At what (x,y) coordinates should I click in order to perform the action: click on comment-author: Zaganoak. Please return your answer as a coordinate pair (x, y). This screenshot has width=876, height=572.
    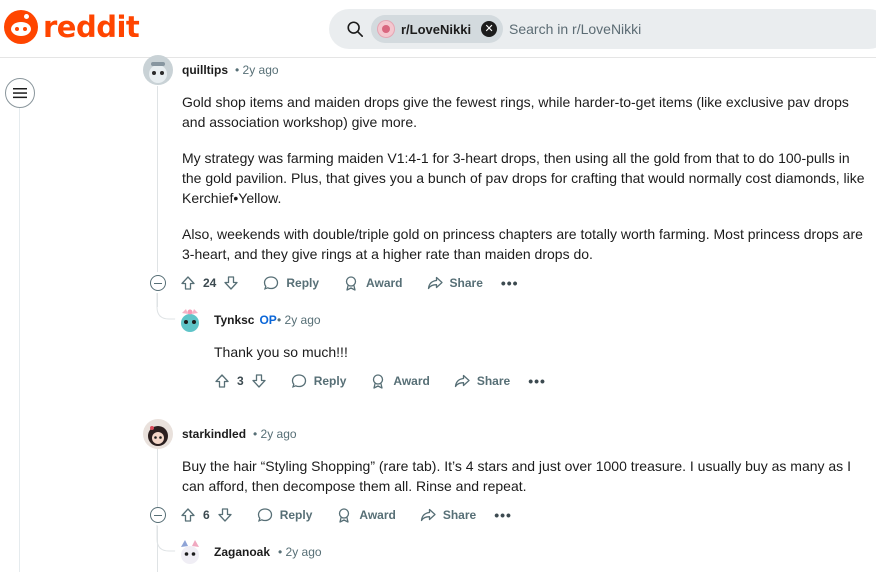
    Looking at the image, I should click on (242, 552).